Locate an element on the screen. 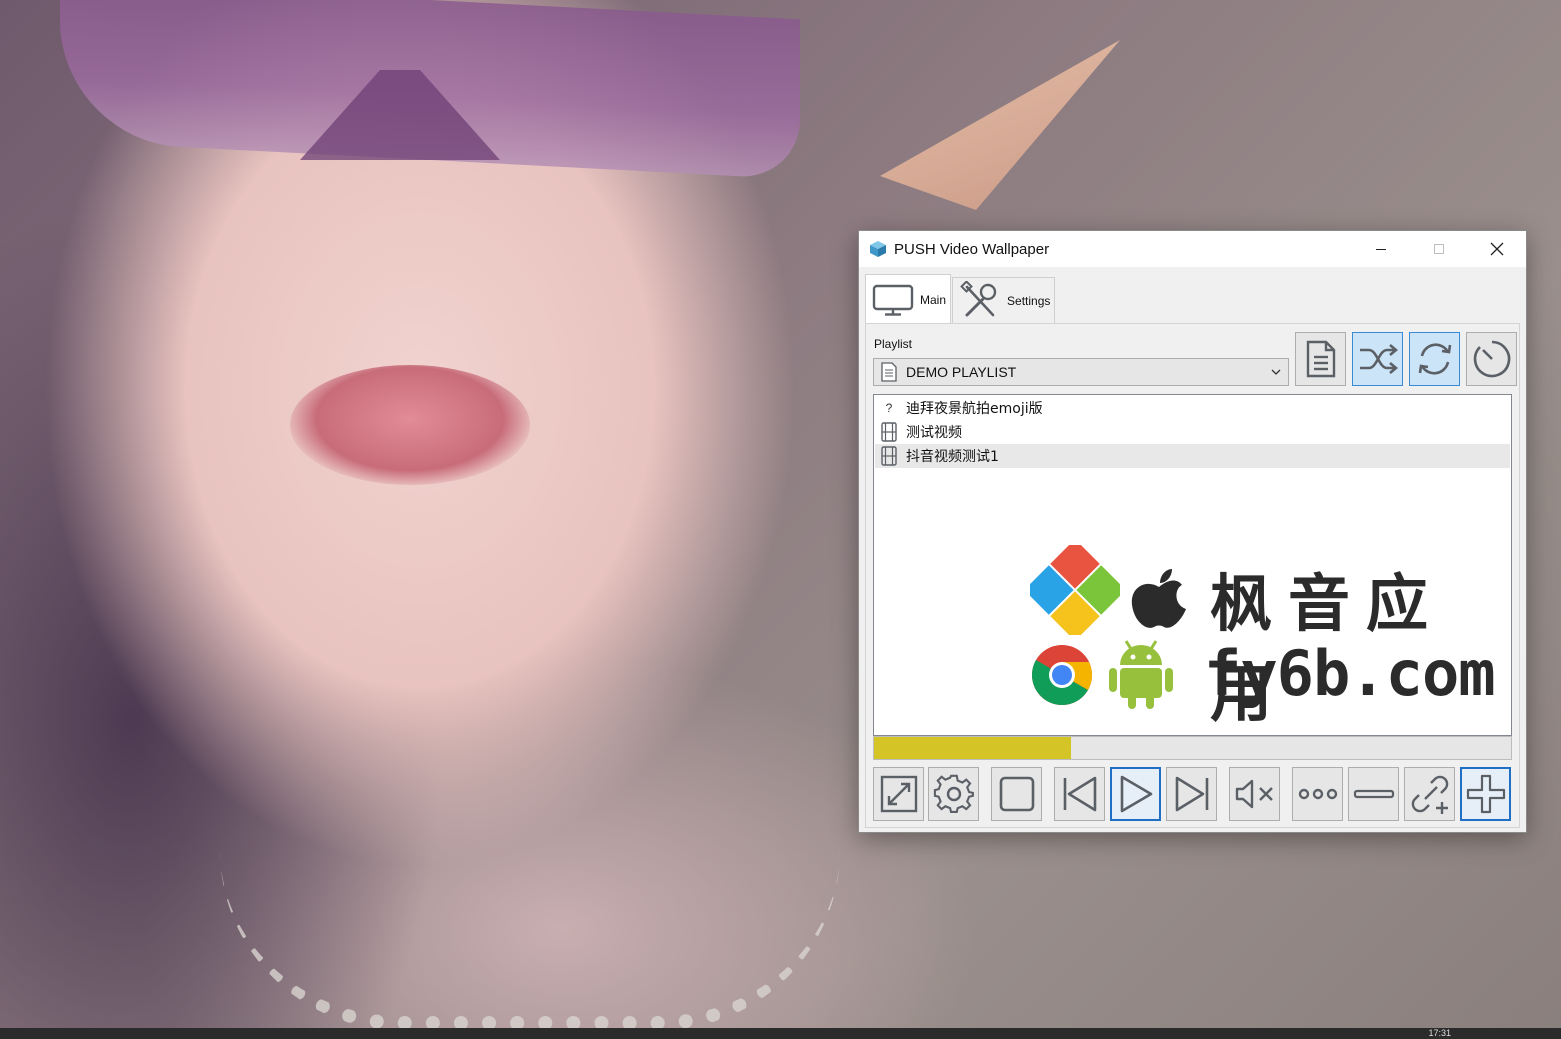 This screenshot has width=1561, height=1039. mute-button is located at coordinates (1254, 794).